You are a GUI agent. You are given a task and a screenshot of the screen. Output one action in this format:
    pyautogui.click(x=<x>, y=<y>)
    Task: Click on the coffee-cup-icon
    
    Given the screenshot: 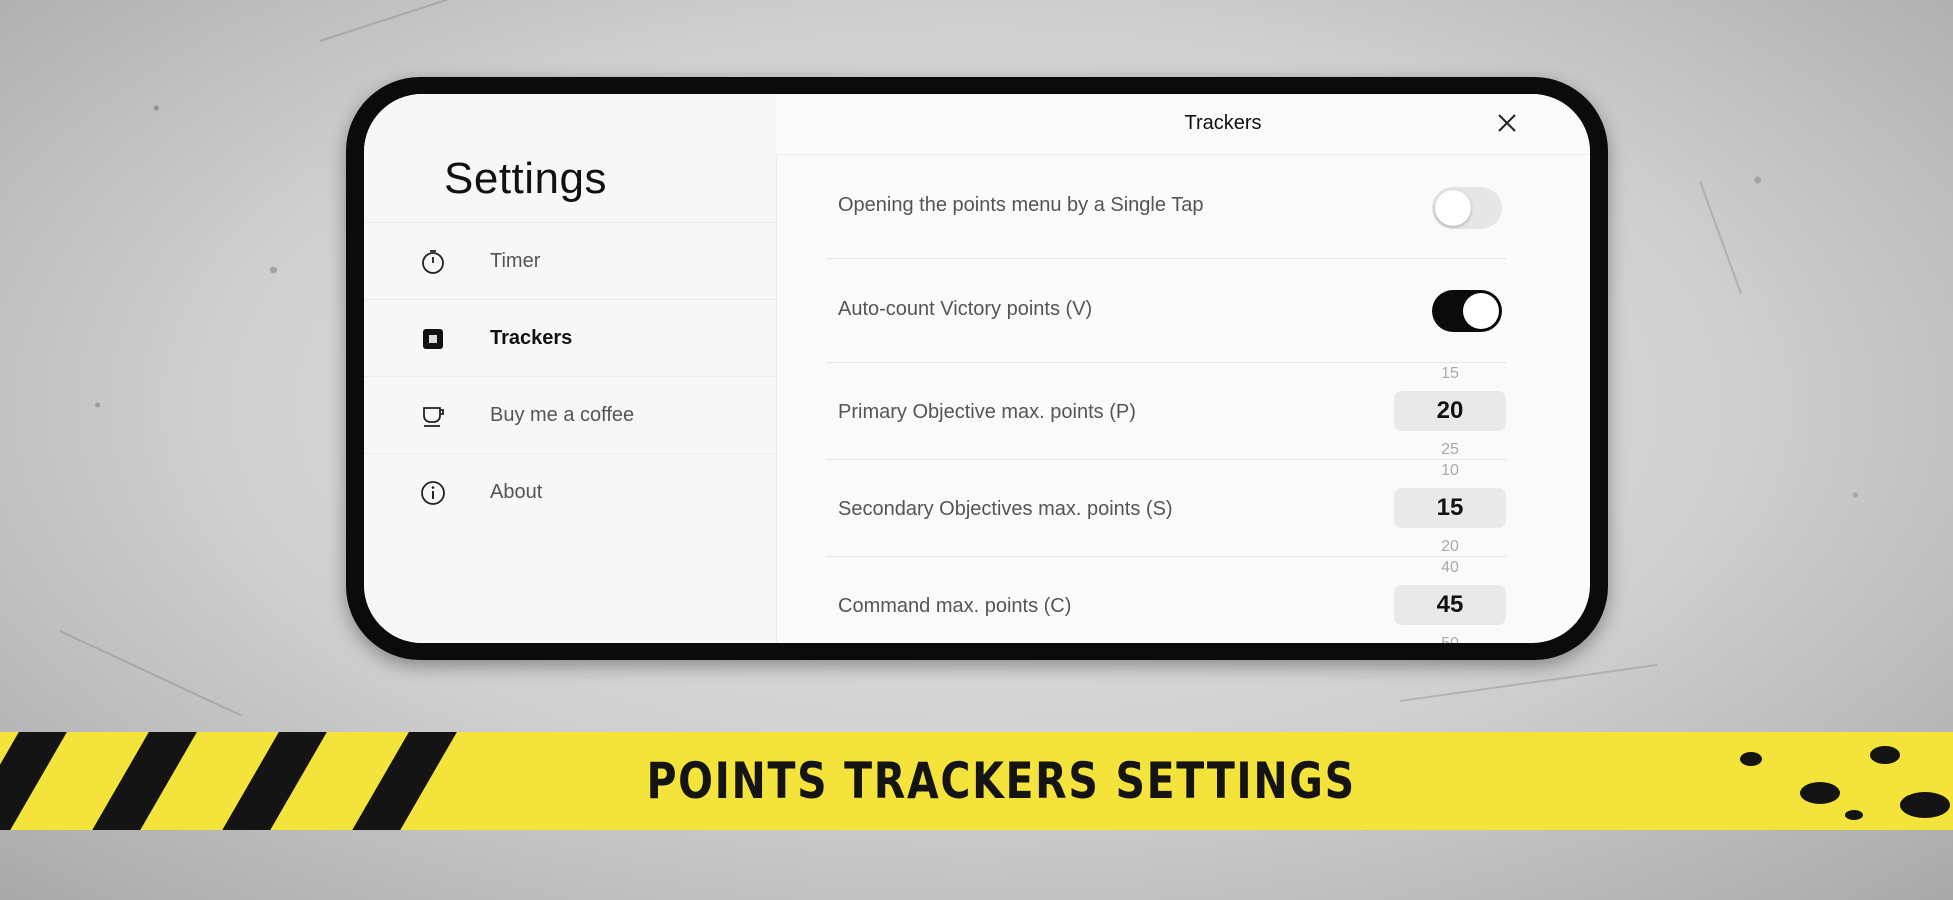 What is the action you would take?
    pyautogui.click(x=433, y=417)
    